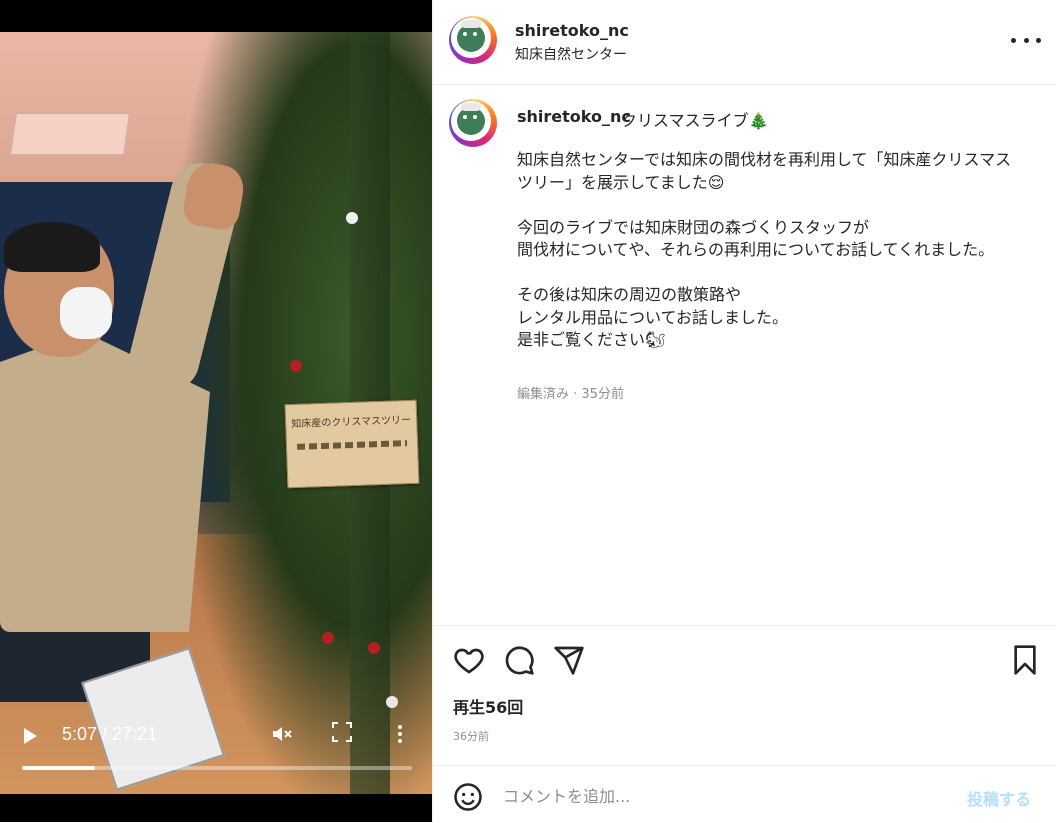  I want to click on video-time: 5:07 / 27:21, so click(110, 734).